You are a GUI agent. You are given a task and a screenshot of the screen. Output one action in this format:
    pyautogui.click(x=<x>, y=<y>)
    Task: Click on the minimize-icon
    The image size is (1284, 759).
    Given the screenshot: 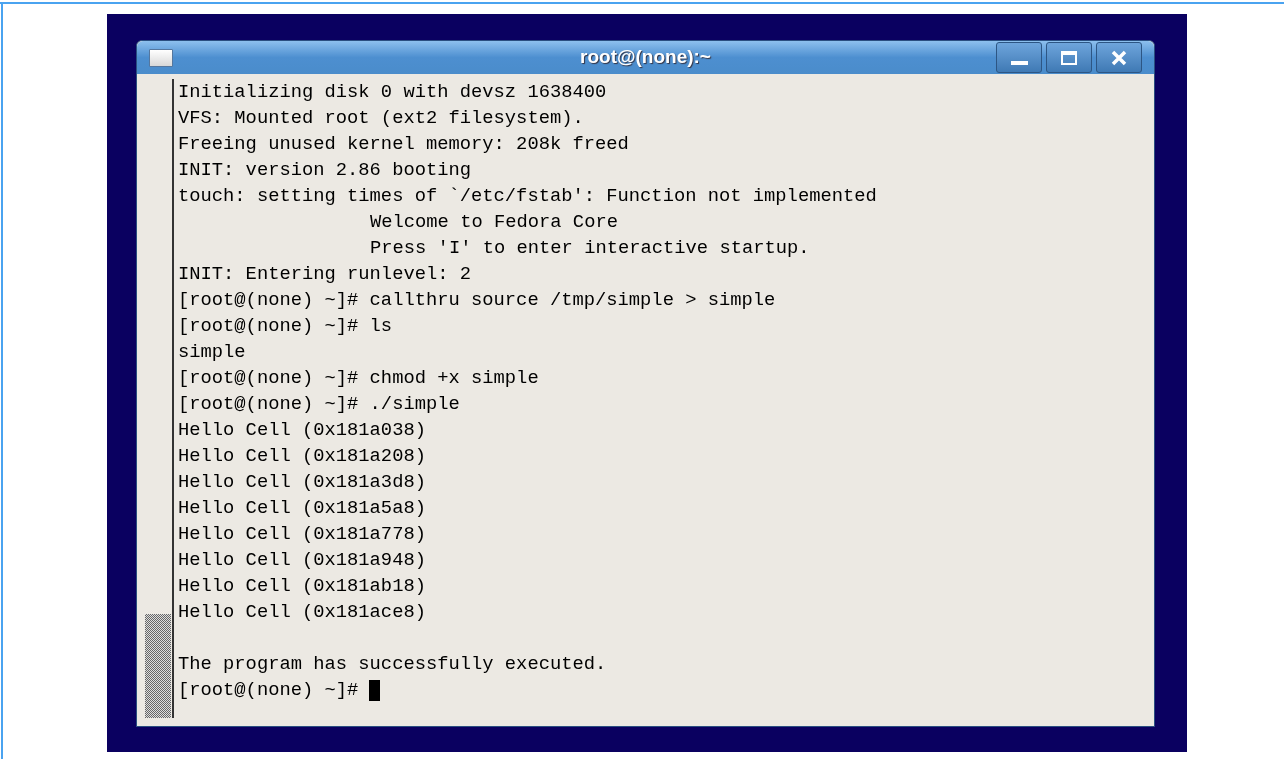 What is the action you would take?
    pyautogui.click(x=1019, y=62)
    